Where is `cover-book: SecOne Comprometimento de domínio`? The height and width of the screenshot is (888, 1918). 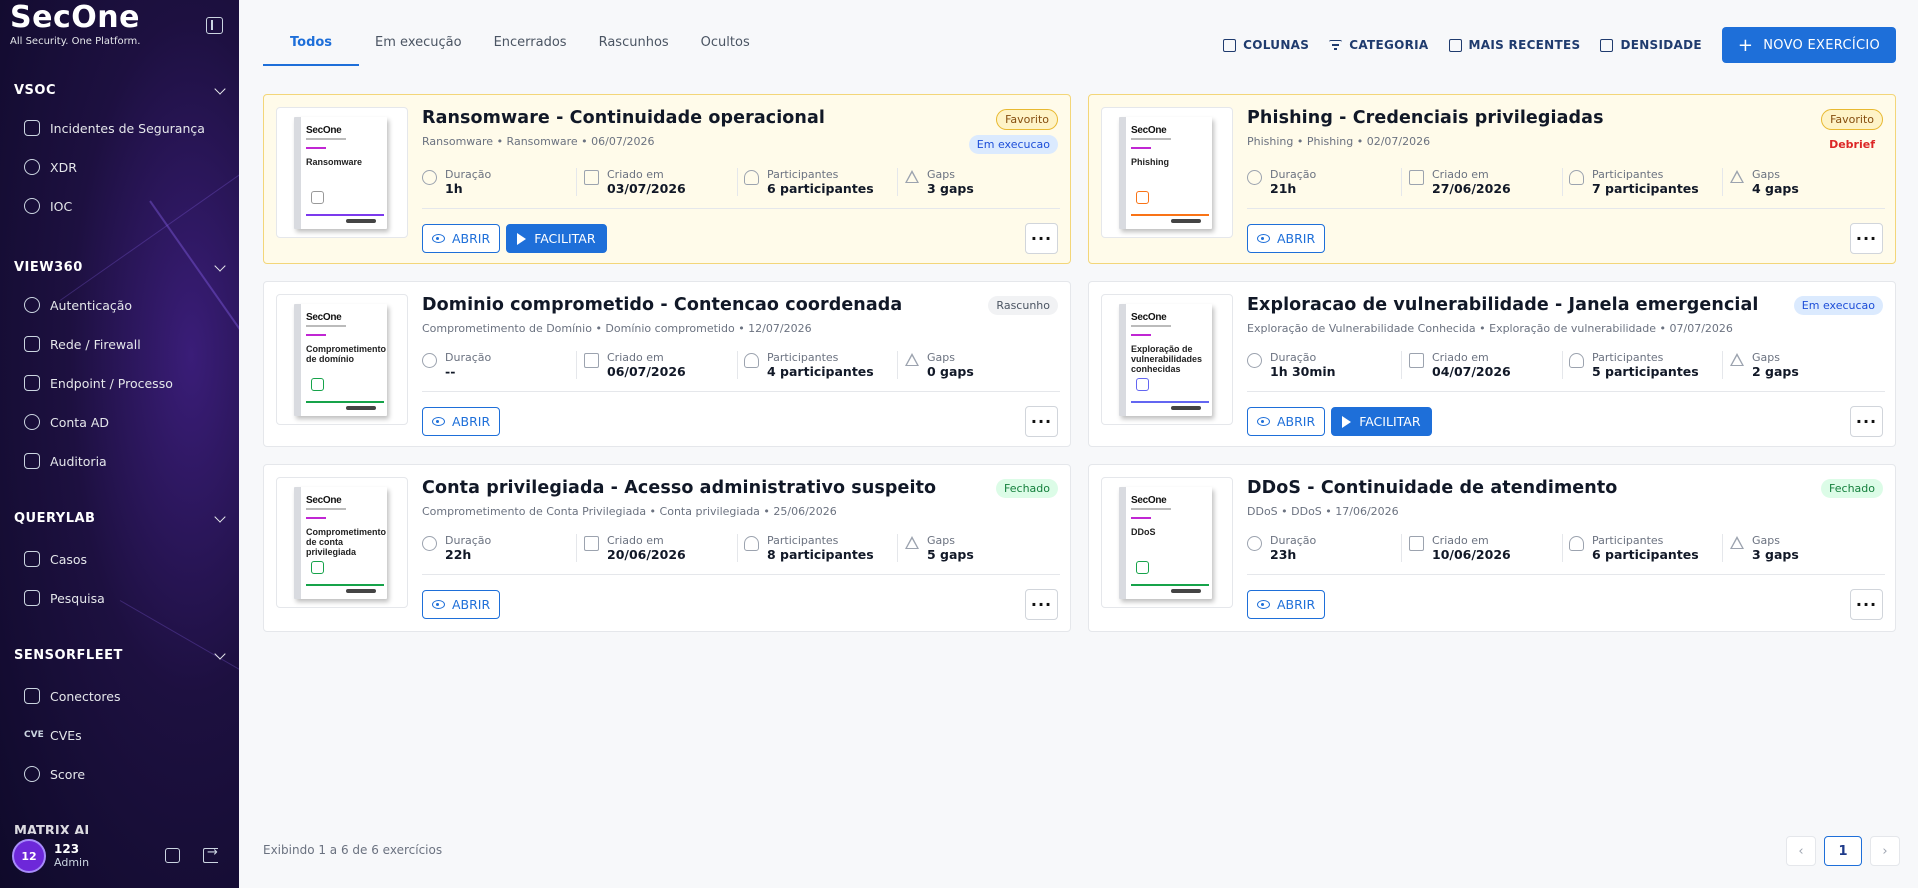
cover-book: SecOne Comprometimento de domínio is located at coordinates (340, 360).